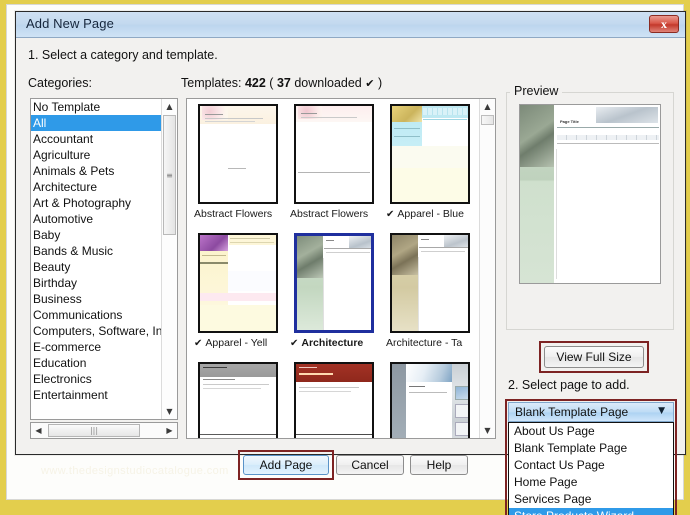 Image resolution: width=690 pixels, height=515 pixels. What do you see at coordinates (328, 83) in the screenshot?
I see `downloaded-word: downloaded` at bounding box center [328, 83].